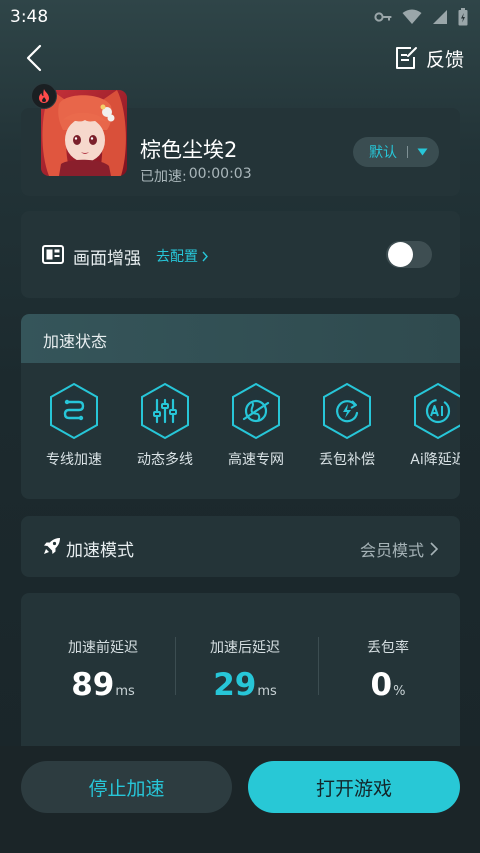 Image resolution: width=480 pixels, height=853 pixels. I want to click on edit-note-icon, so click(406, 58).